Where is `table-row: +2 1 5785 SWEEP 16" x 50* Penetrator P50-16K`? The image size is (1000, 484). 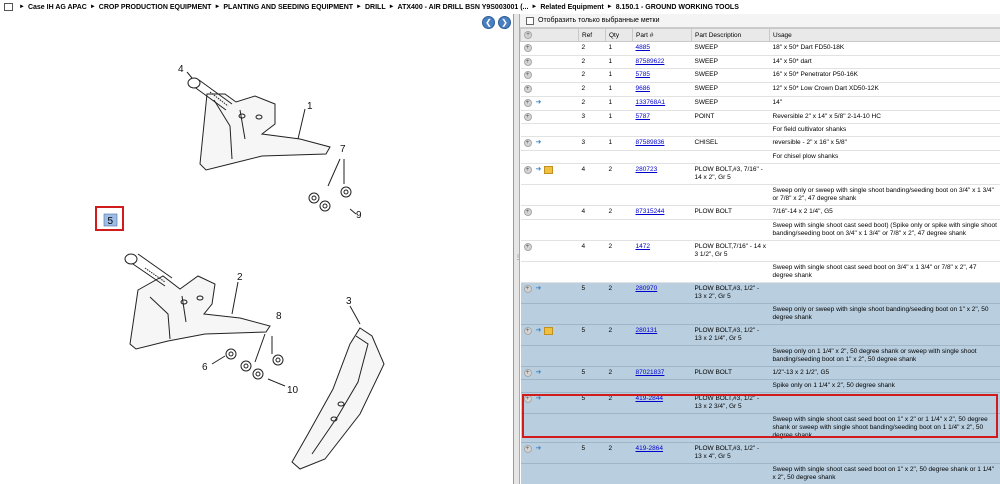 table-row: +2 1 5785 SWEEP 16" x 50* Penetrator P50-16K is located at coordinates (760, 76).